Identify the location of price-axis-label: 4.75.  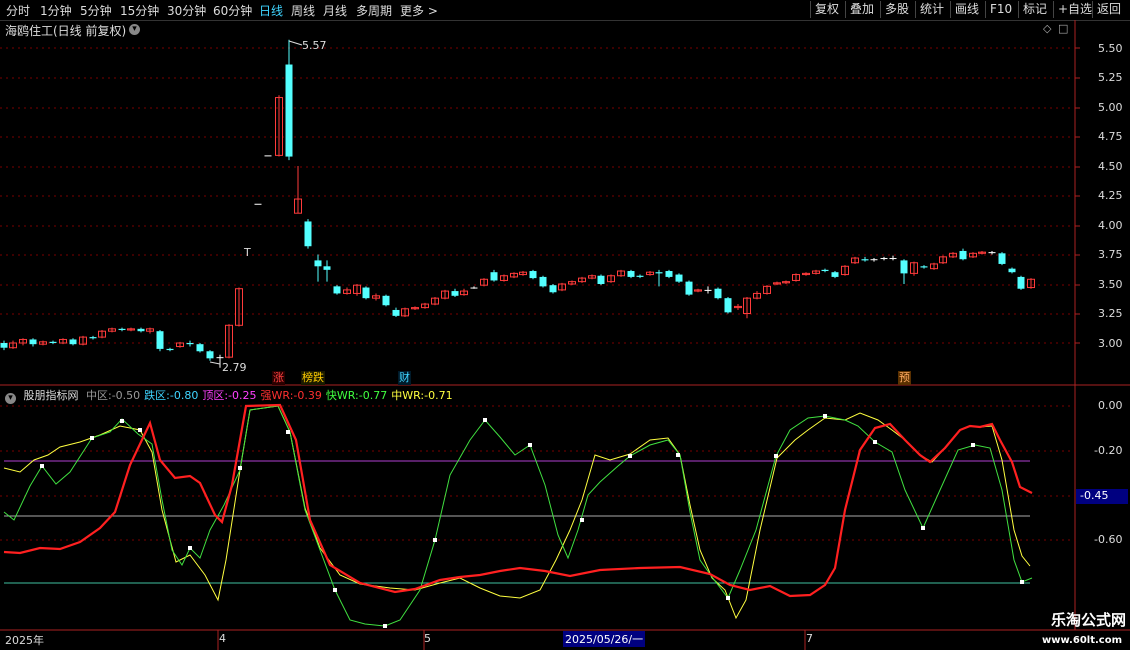
(1110, 136).